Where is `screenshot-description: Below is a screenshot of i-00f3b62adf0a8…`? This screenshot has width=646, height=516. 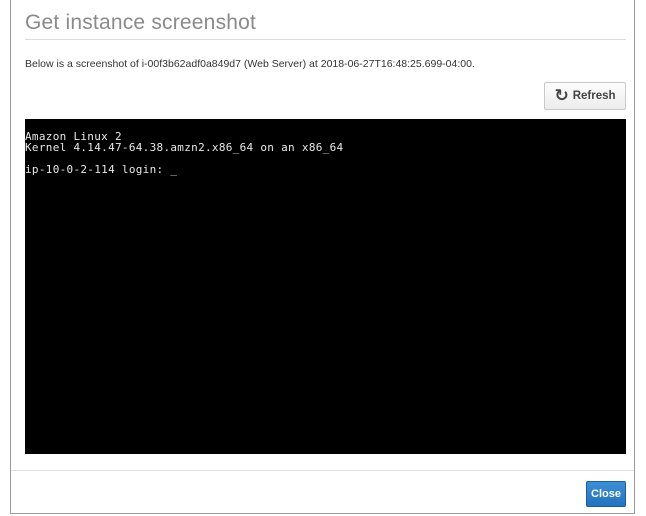 screenshot-description: Below is a screenshot of i-00f3b62adf0a8… is located at coordinates (250, 64).